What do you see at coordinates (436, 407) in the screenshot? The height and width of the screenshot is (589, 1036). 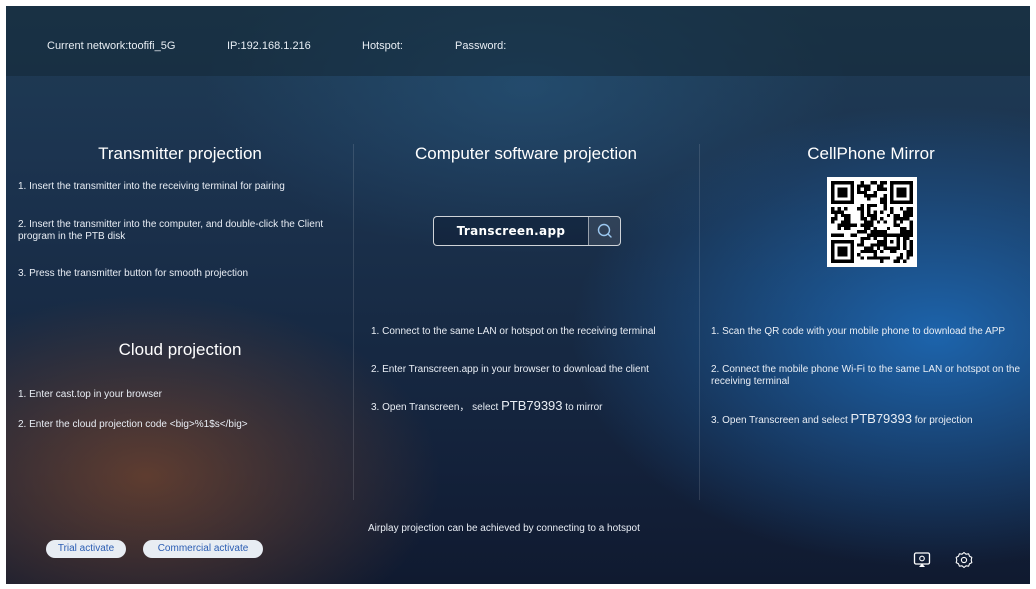 I see `computer-step-3-prefix: 3. Open Transcreen， select` at bounding box center [436, 407].